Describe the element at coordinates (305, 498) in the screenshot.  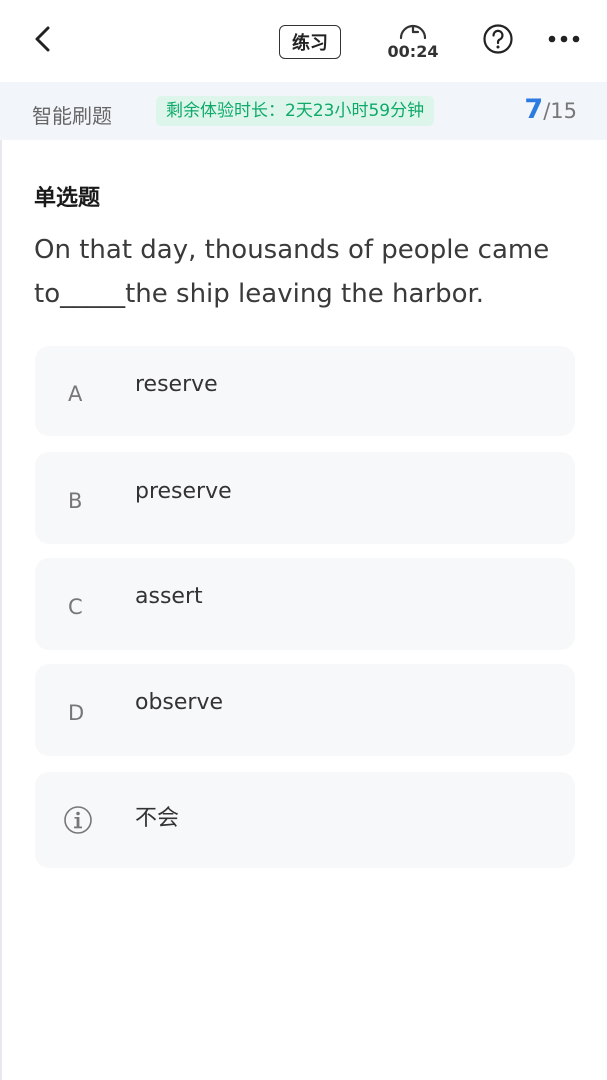
I see `option-b: B preserve` at that location.